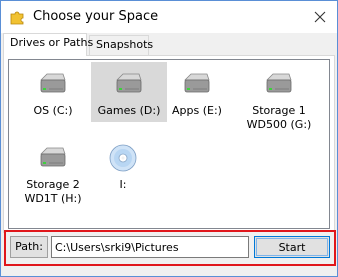  I want to click on drive-item-i: I:, so click(123, 166).